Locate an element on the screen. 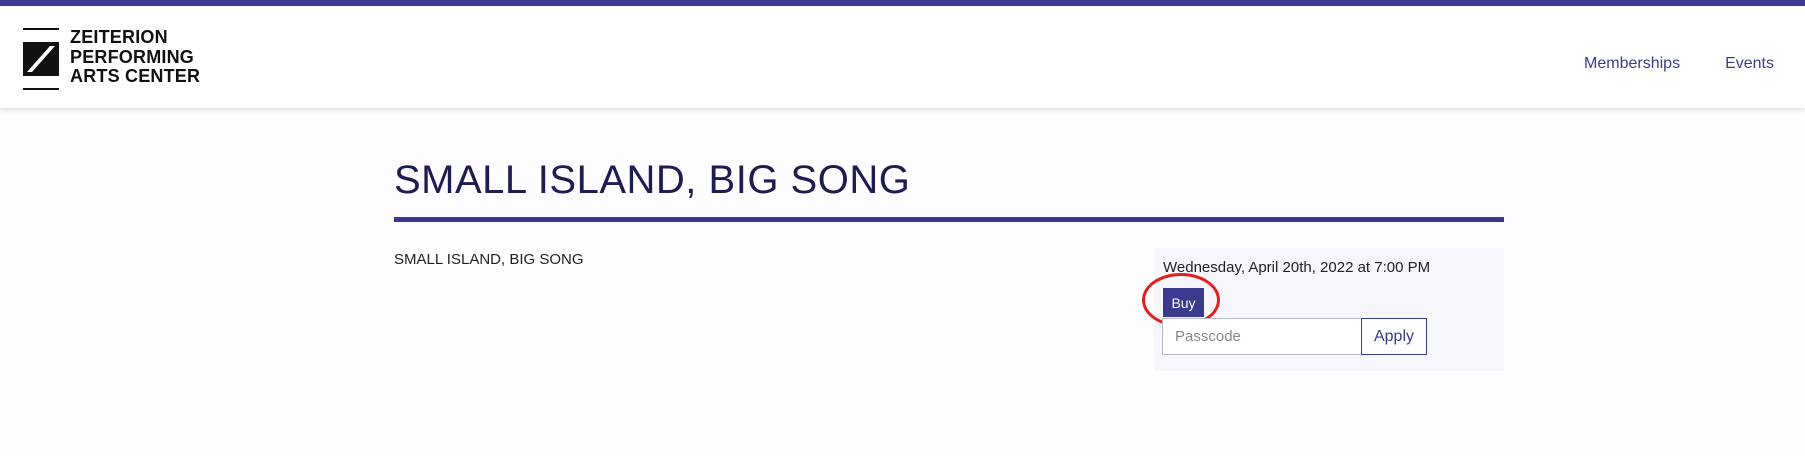  buy-button: Buy is located at coordinates (1183, 302).